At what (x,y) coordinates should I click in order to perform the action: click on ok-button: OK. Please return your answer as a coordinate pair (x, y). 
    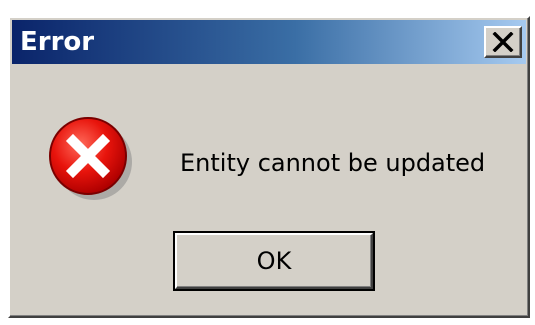
    Looking at the image, I should click on (274, 261).